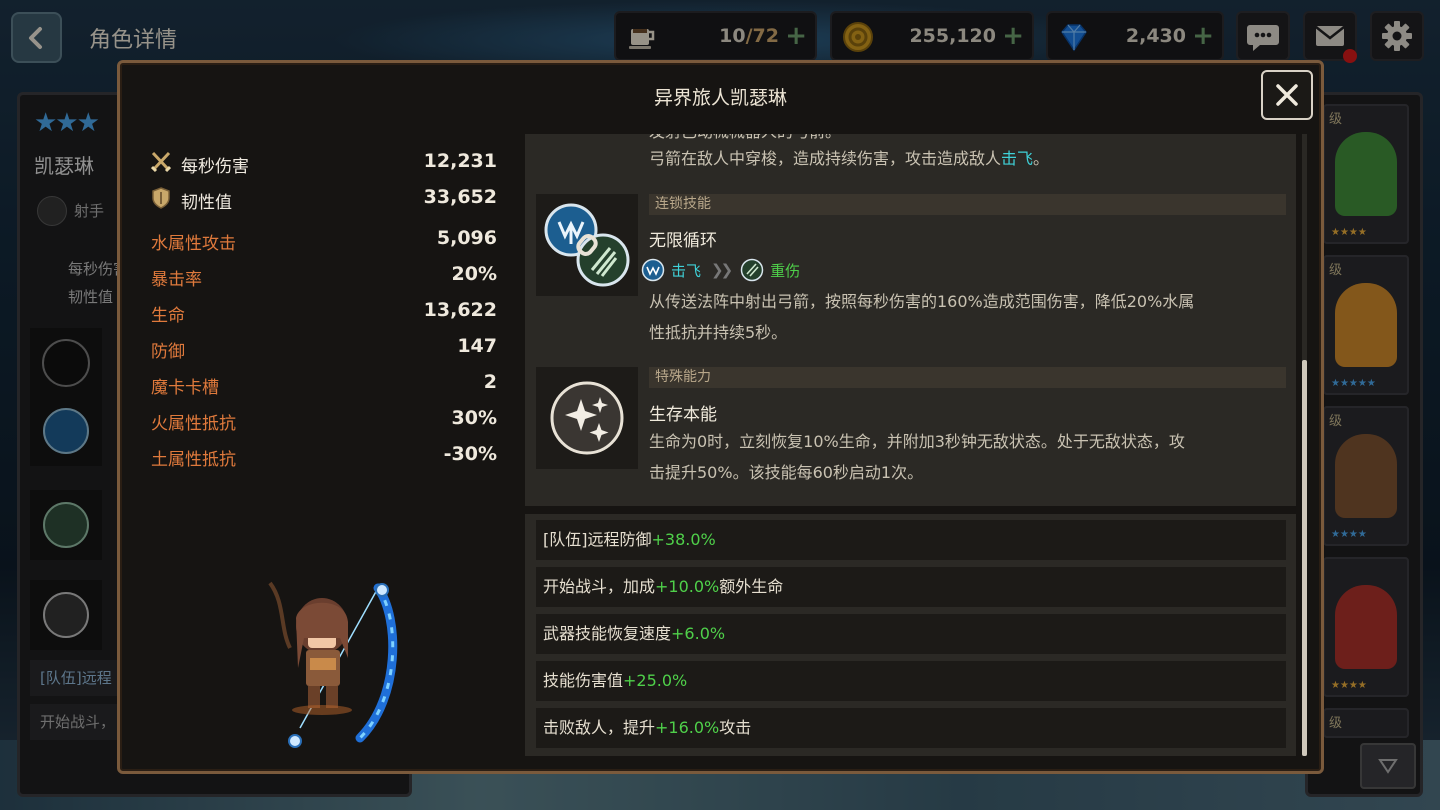  What do you see at coordinates (911, 587) in the screenshot?
I see `buff-row: 开始战斗，加成+10.0%额外生命` at bounding box center [911, 587].